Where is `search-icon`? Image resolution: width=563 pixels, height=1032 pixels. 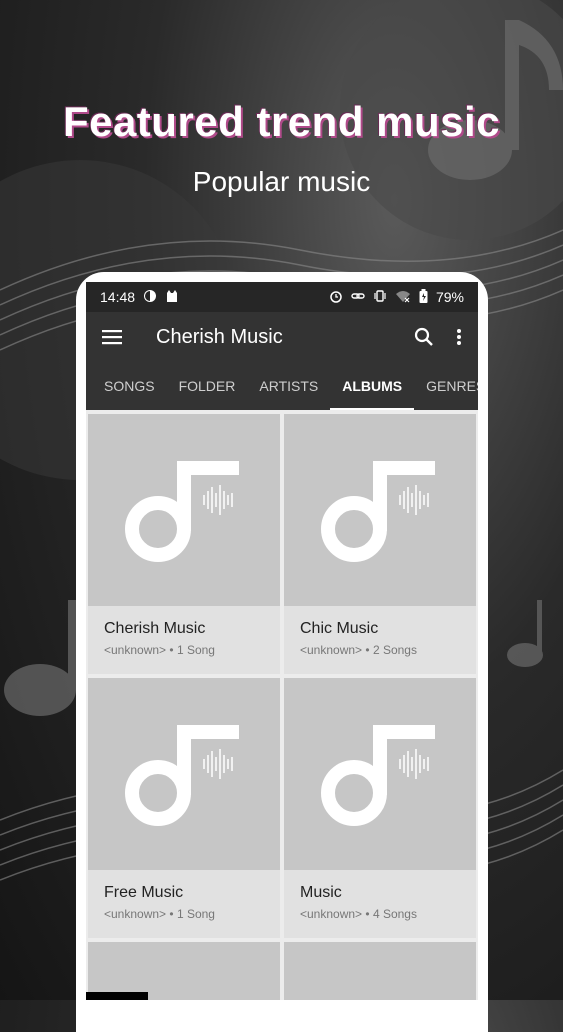 search-icon is located at coordinates (424, 337).